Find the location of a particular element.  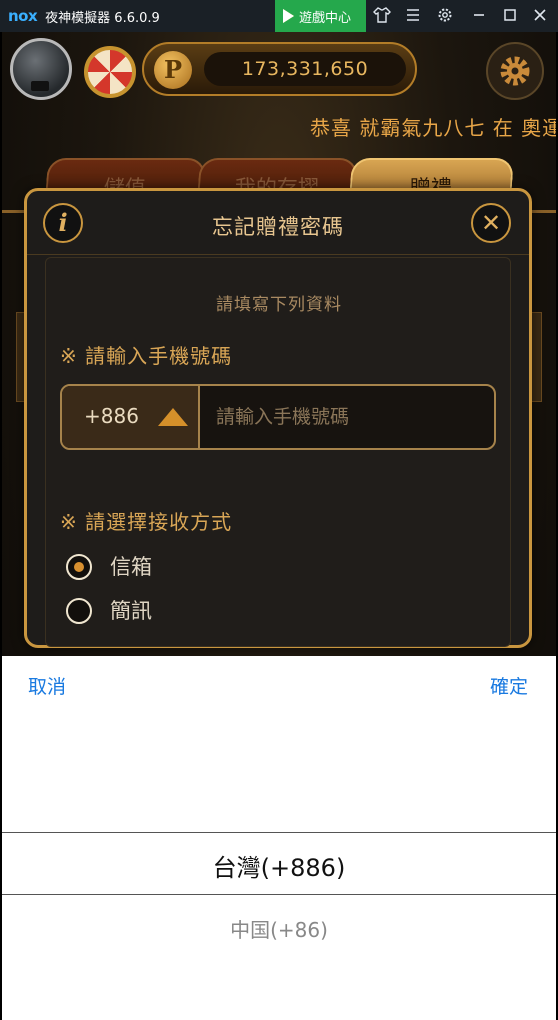

dialog-header: i 忘記贈禮密碼 ✕ is located at coordinates (278, 223).